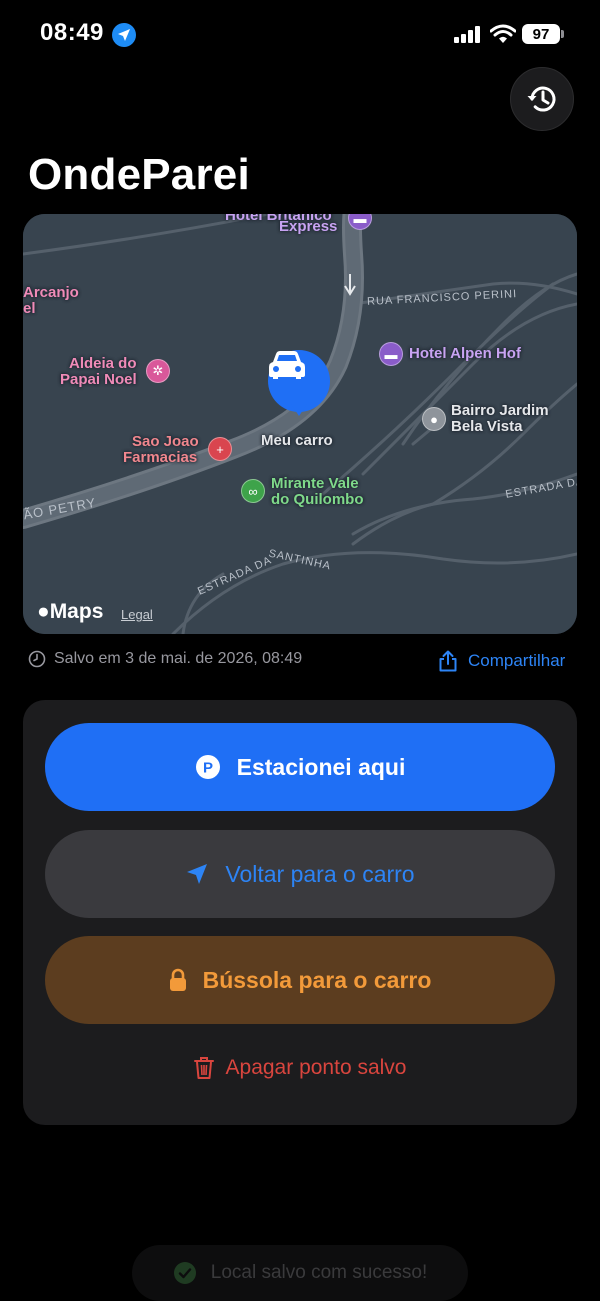 This screenshot has width=600, height=1301. Describe the element at coordinates (197, 874) in the screenshot. I see `navigation-arrow-icon` at that location.